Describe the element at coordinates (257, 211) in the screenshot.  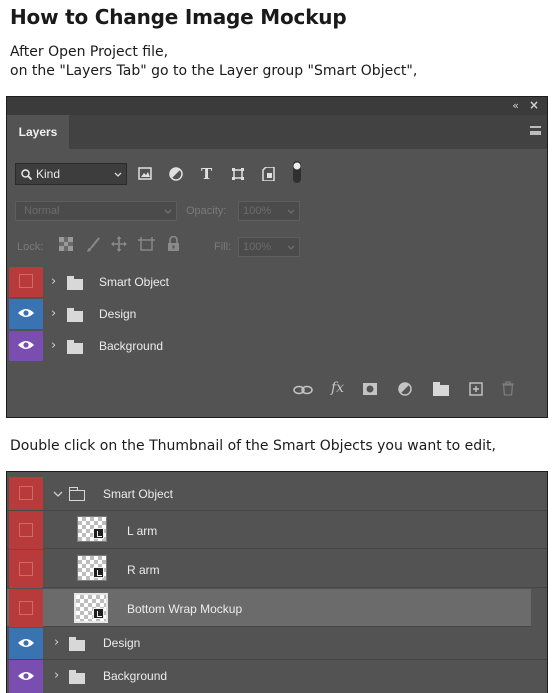
I see `opacity-value: 100%` at that location.